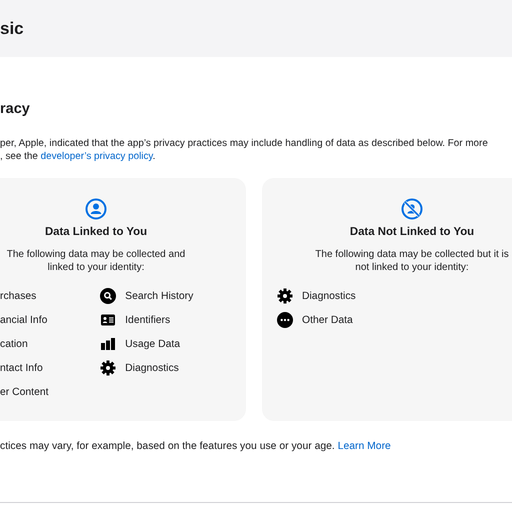 This screenshot has height=512, width=512. I want to click on card-title: Data Not Linked to You, so click(412, 232).